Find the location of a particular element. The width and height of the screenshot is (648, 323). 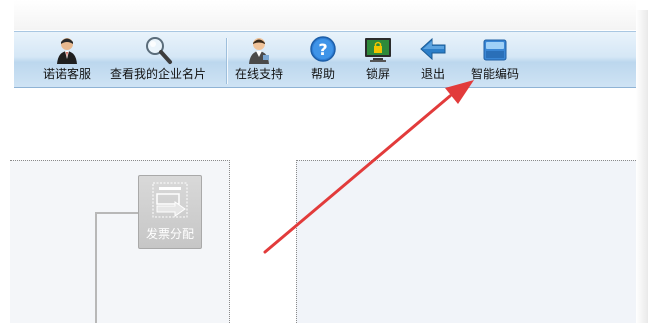

lock-screen-monitor-icon is located at coordinates (378, 50).